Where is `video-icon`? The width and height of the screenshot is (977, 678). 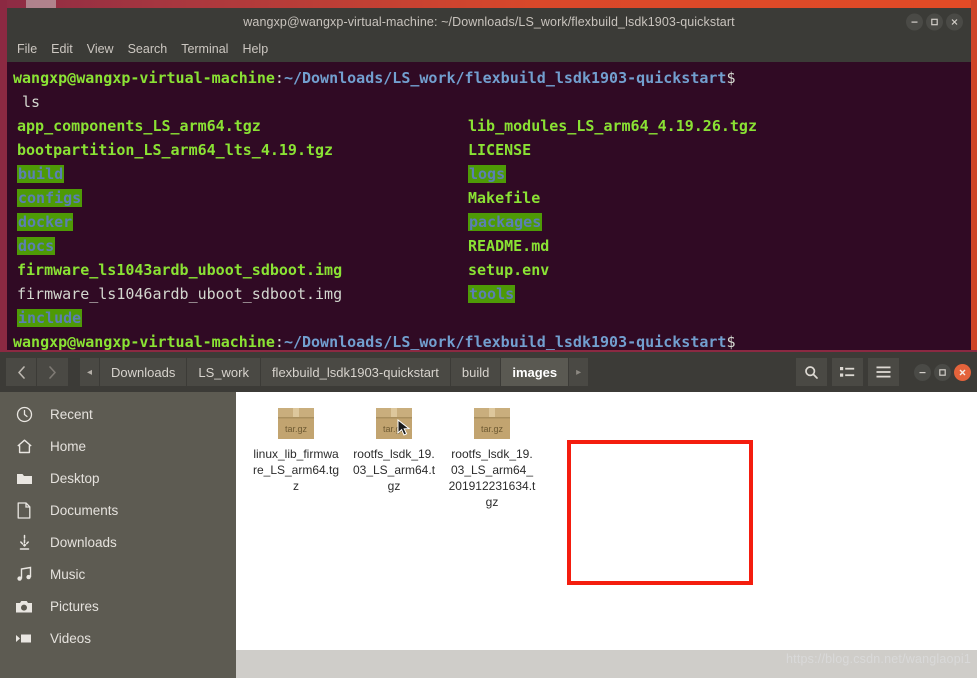
video-icon is located at coordinates (24, 638).